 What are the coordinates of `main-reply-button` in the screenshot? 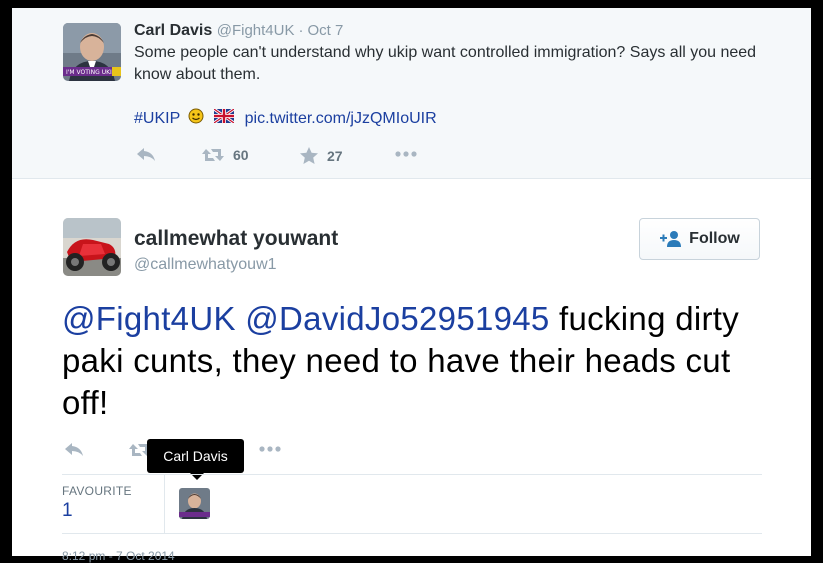 It's located at (74, 450).